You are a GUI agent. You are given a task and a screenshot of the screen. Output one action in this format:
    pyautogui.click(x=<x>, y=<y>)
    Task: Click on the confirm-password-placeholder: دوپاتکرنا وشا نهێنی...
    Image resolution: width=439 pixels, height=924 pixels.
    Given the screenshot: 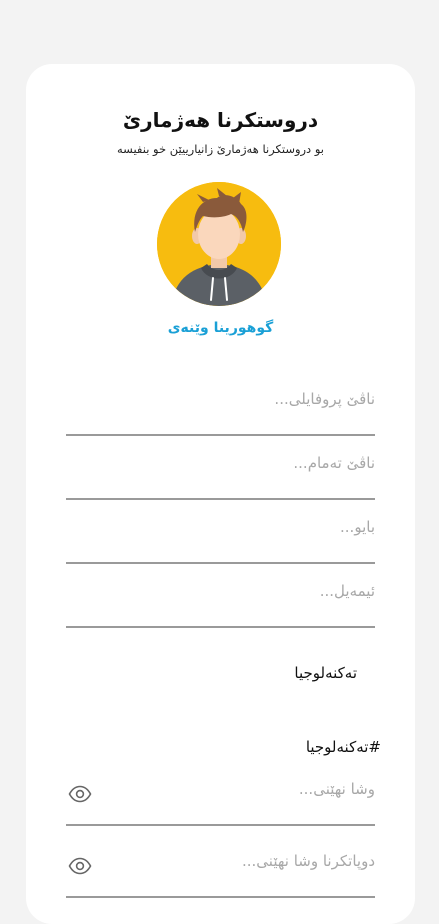 What is the action you would take?
    pyautogui.click(x=308, y=861)
    